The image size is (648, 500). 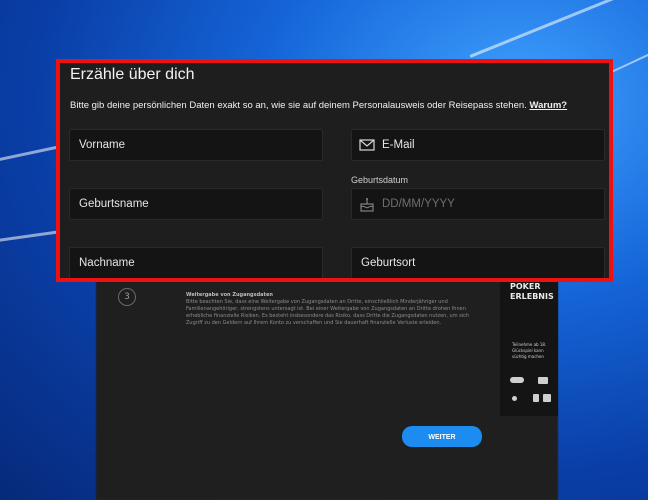 I want to click on geburtsort-label: Geburtsort, so click(x=388, y=263).